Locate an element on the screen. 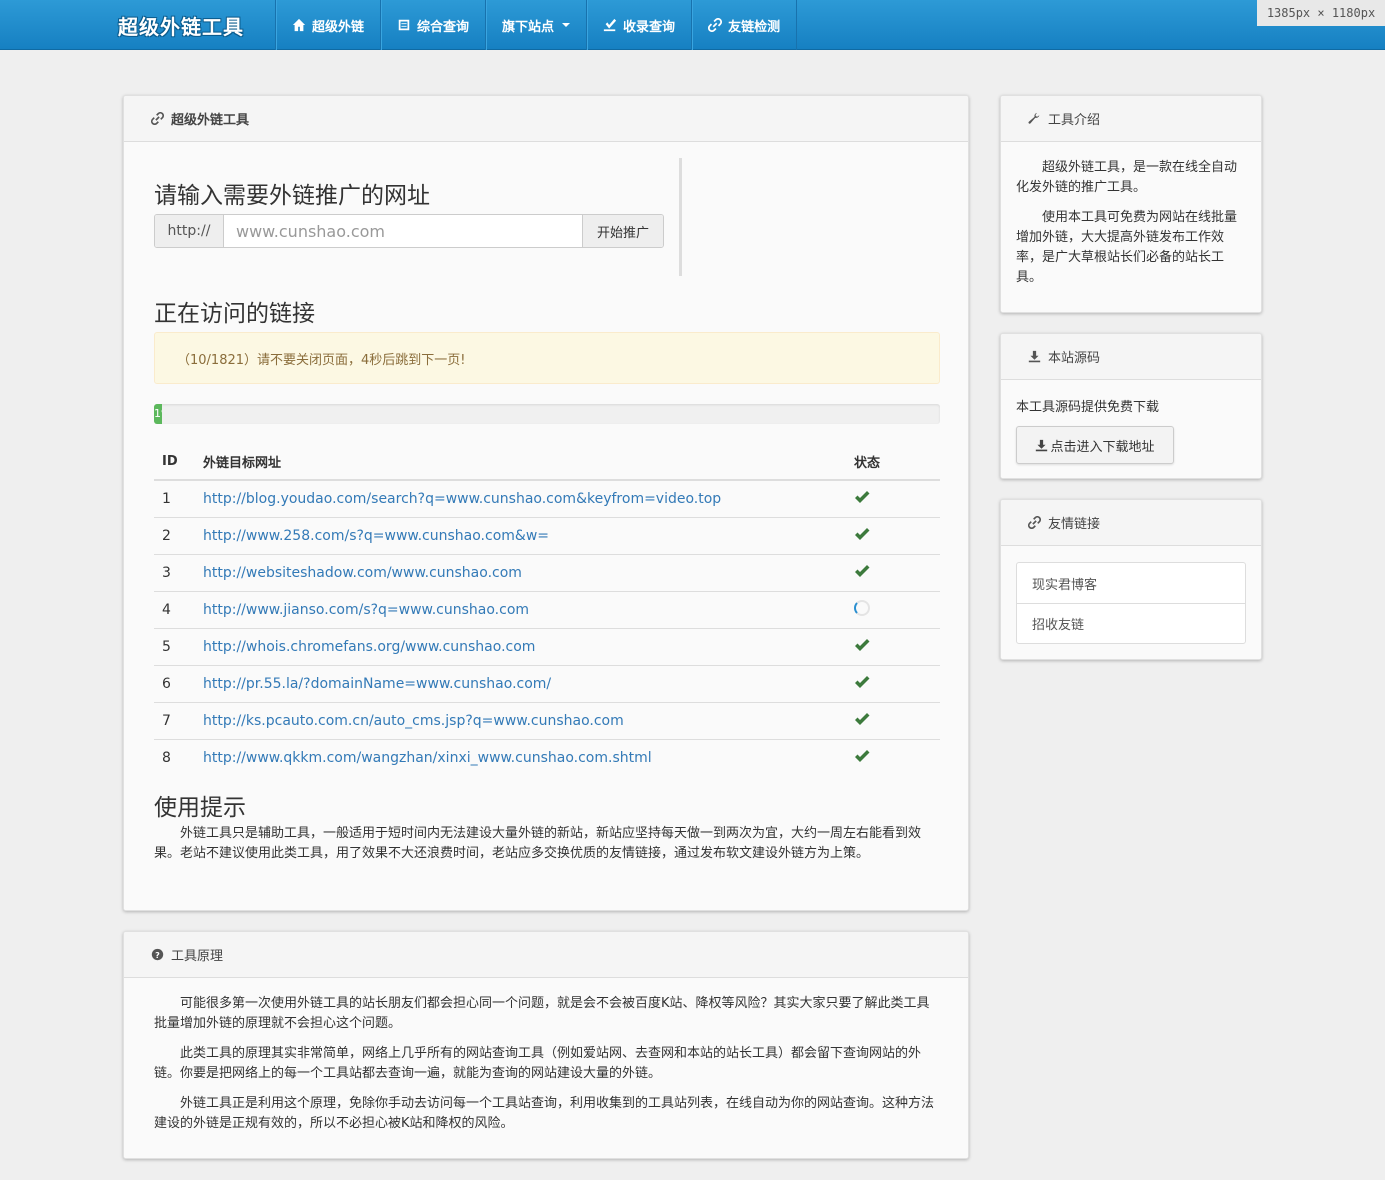 This screenshot has width=1385, height=1180. row-id: 3 is located at coordinates (174, 572).